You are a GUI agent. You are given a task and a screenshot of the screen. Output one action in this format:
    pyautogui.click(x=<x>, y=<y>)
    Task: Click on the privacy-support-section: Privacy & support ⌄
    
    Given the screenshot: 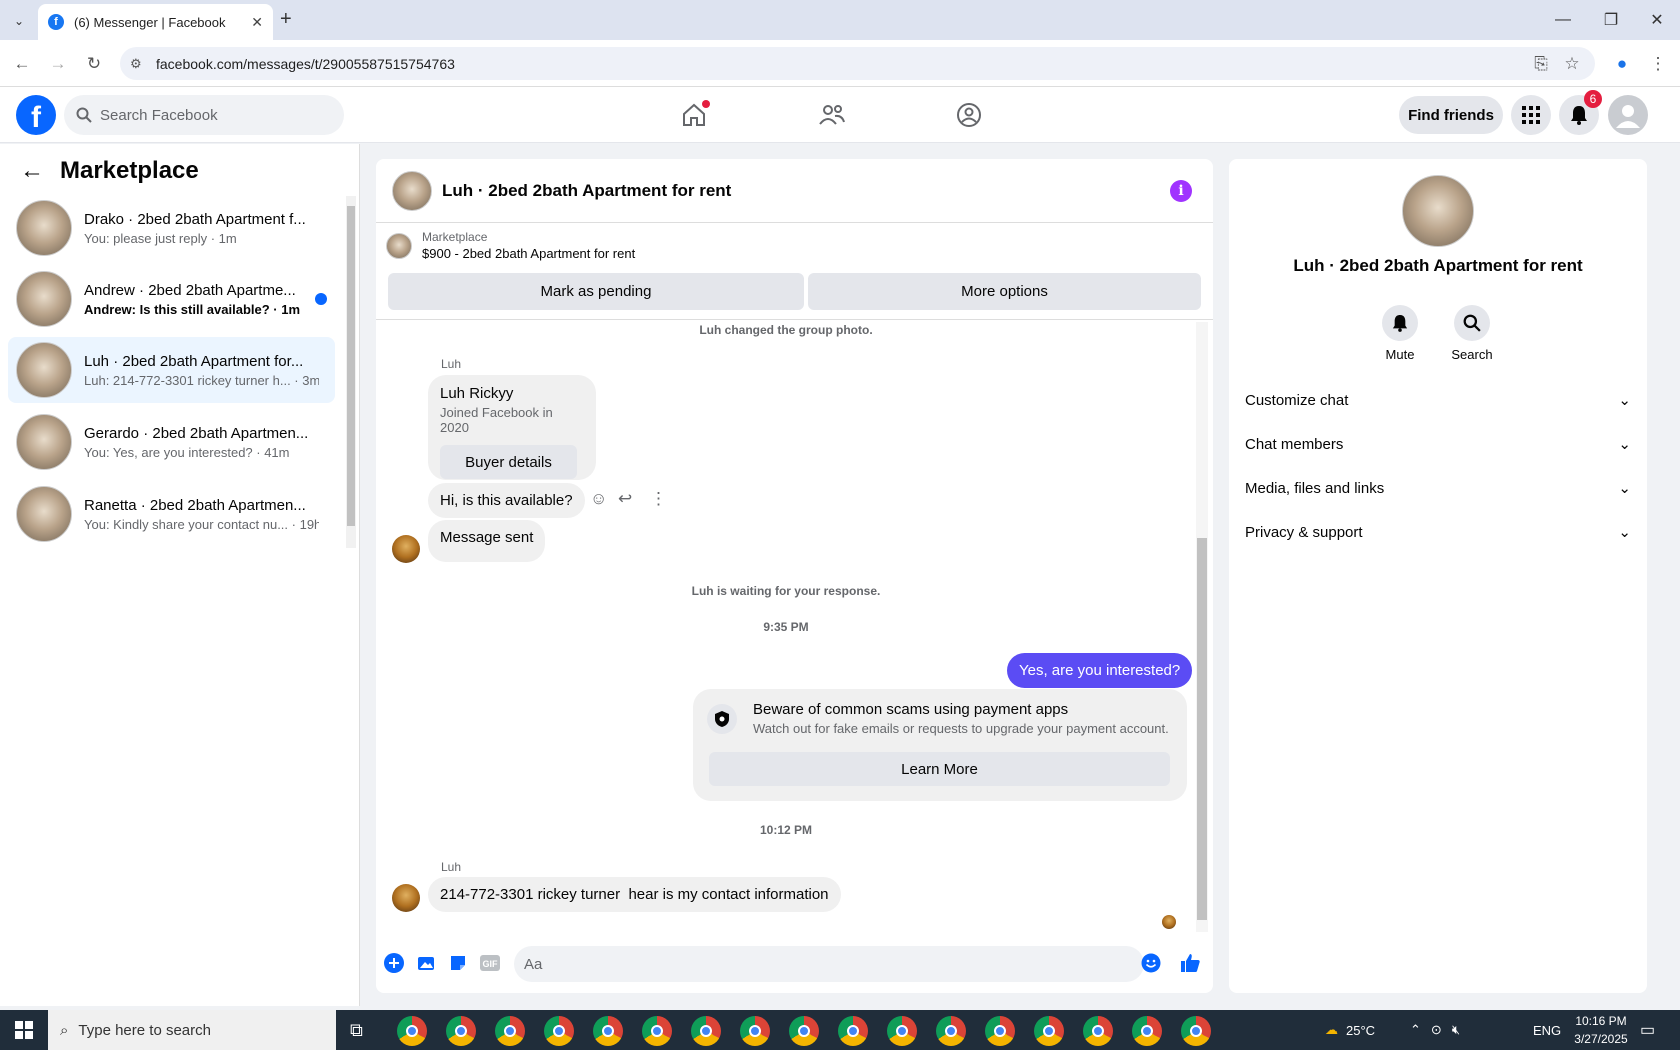 What is the action you would take?
    pyautogui.click(x=1438, y=532)
    